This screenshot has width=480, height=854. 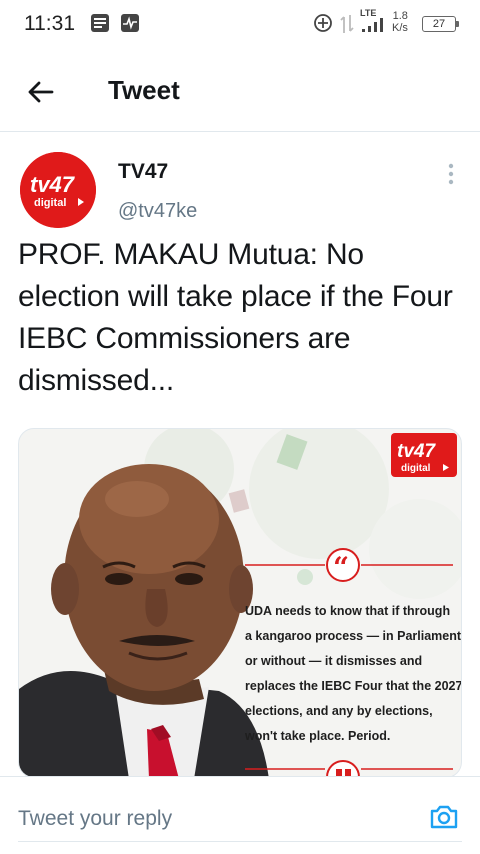 I want to click on quote-line: replaces the IEBC Four that the 2027, so click(x=353, y=686).